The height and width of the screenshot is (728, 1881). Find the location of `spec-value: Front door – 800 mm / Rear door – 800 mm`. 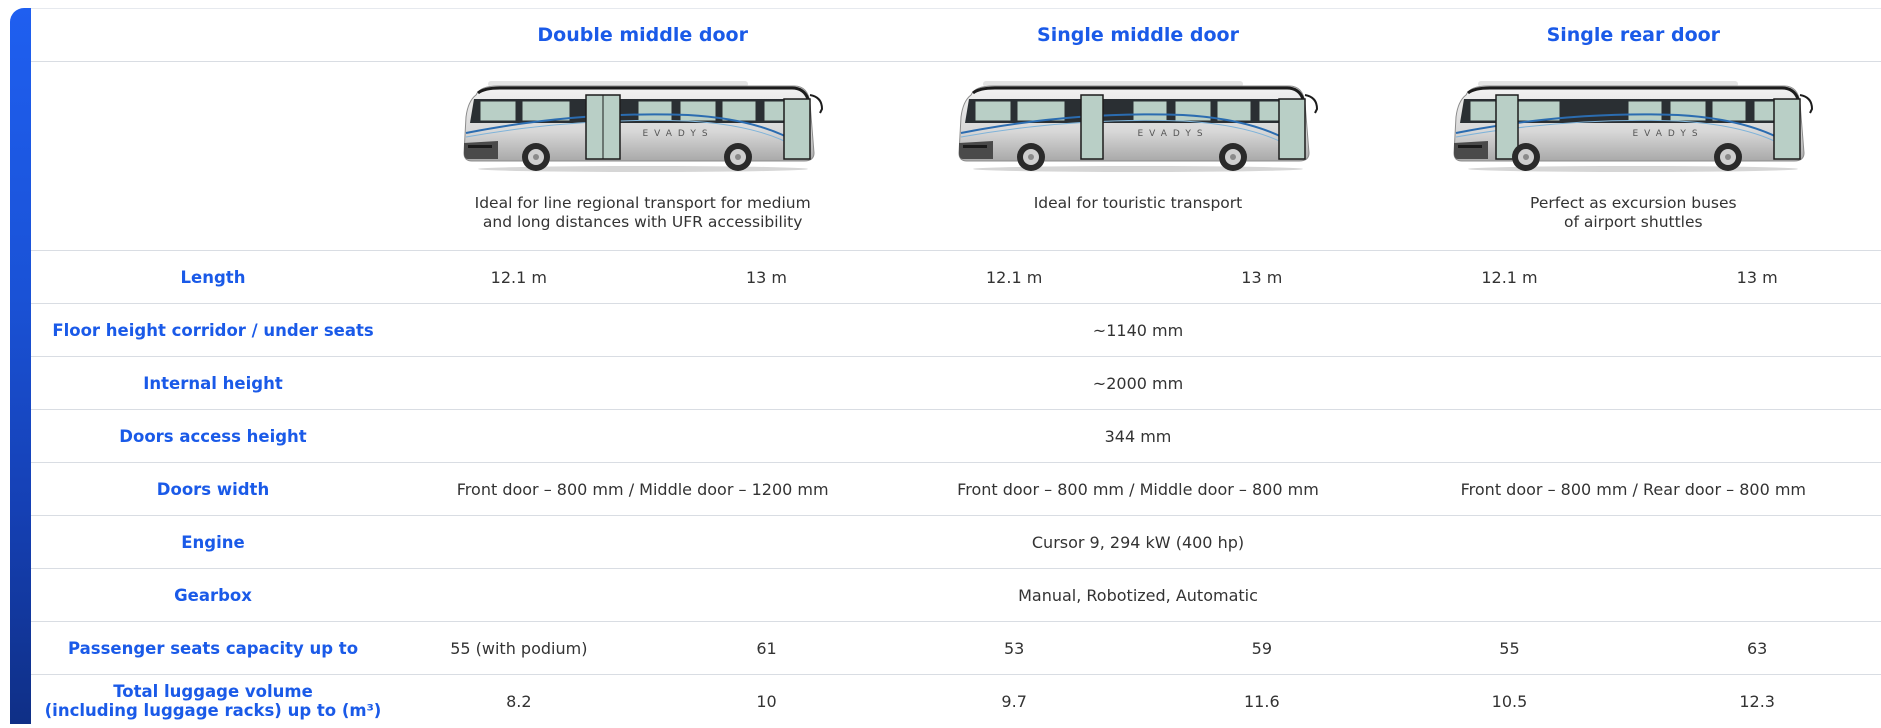

spec-value: Front door – 800 mm / Rear door – 800 mm is located at coordinates (1633, 489).